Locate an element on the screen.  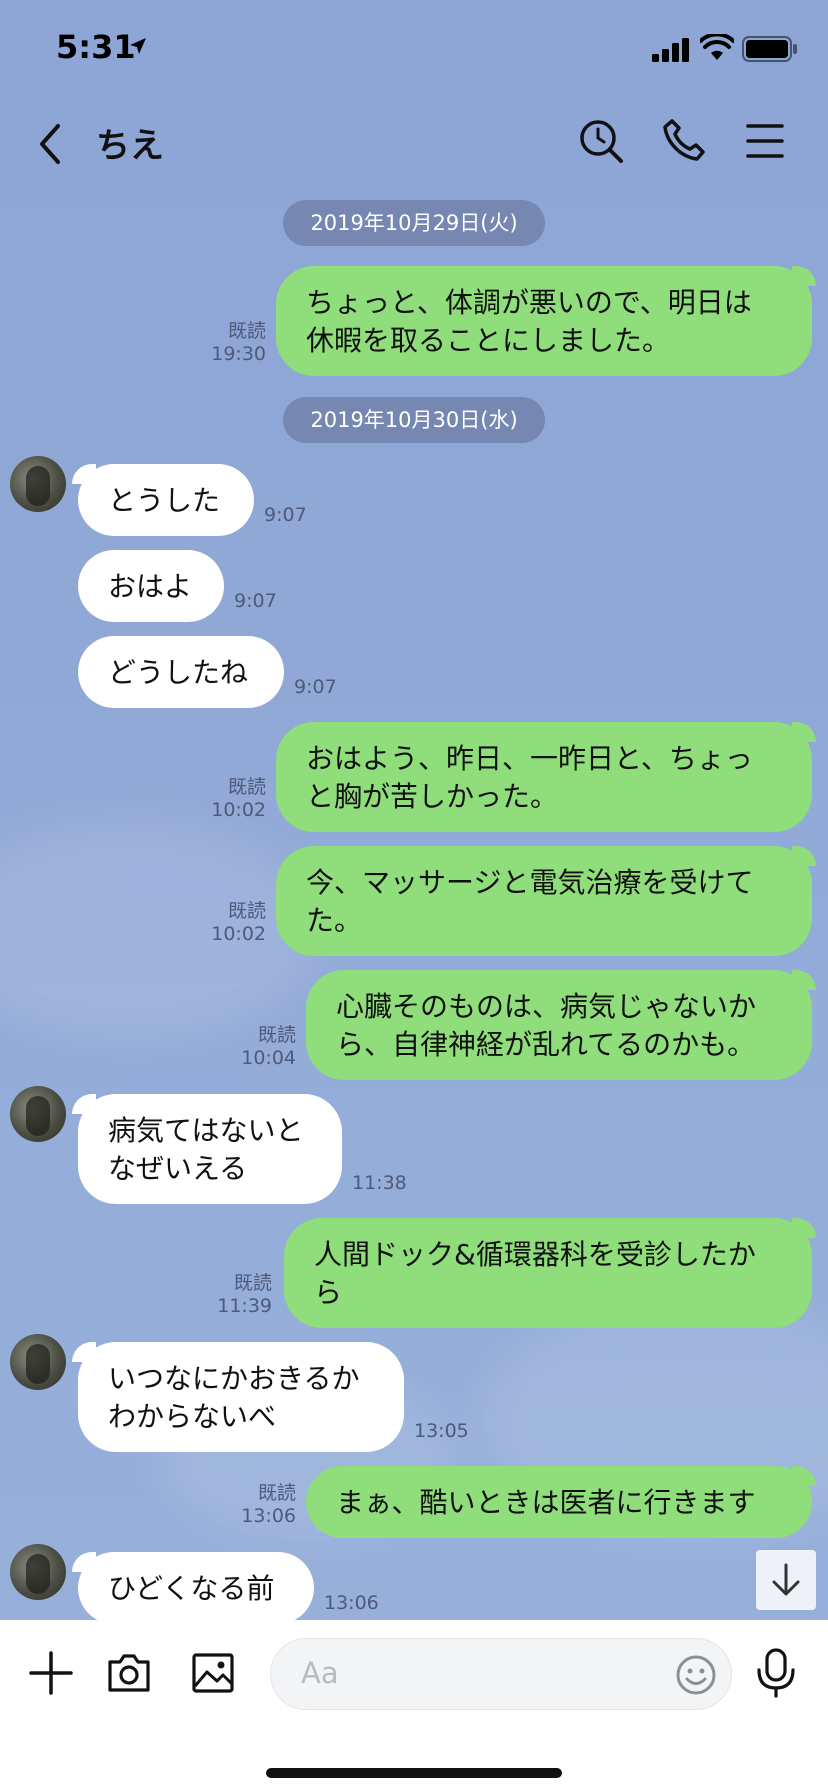
message-input: Aa is located at coordinates (501, 1674).